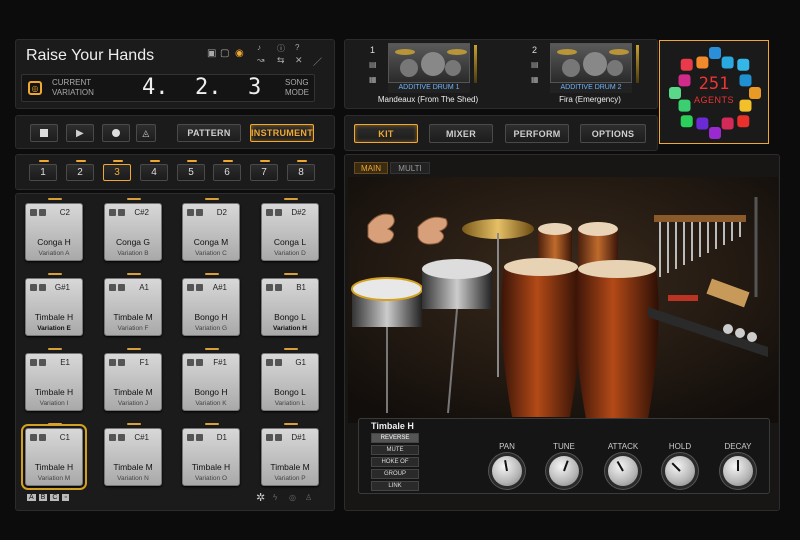  Describe the element at coordinates (211, 229) in the screenshot. I see `pad-3: D2 Conga M Variation C` at that location.